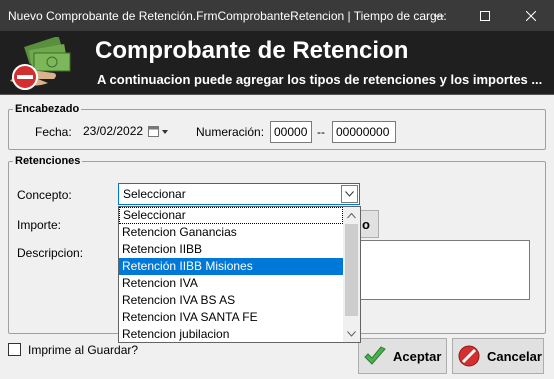 This screenshot has height=379, width=554. Describe the element at coordinates (231, 334) in the screenshot. I see `dropdown-option: Retencion jubilacion` at that location.